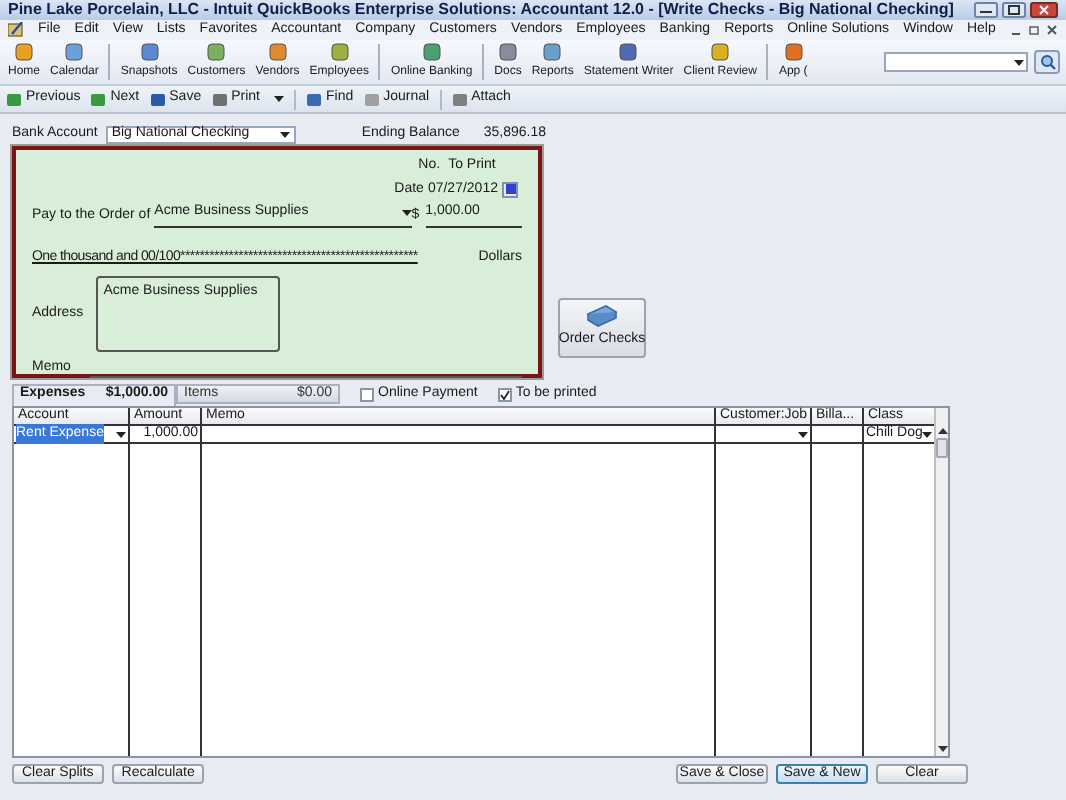 Image resolution: width=1066 pixels, height=800 pixels. What do you see at coordinates (510, 189) in the screenshot?
I see `calendar-button` at bounding box center [510, 189].